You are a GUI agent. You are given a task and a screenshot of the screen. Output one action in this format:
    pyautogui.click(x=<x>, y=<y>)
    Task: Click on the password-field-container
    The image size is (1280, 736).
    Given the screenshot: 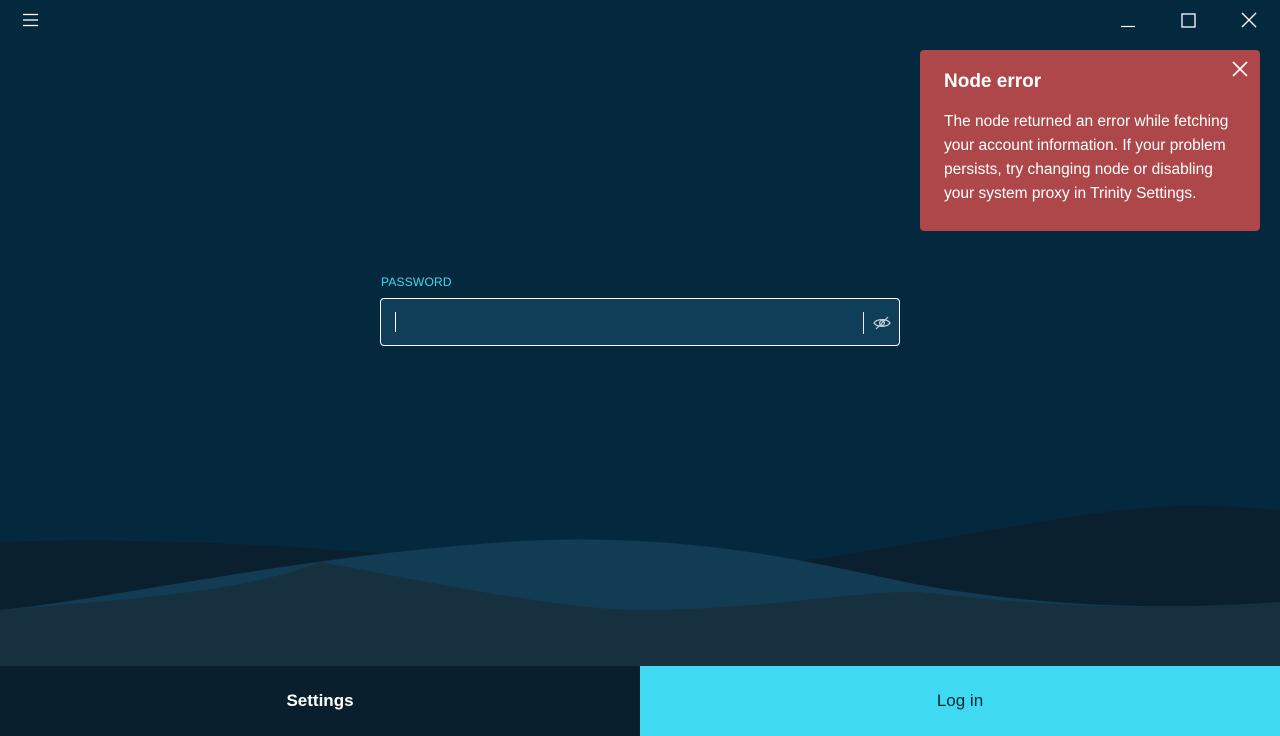 What is the action you would take?
    pyautogui.click(x=640, y=322)
    